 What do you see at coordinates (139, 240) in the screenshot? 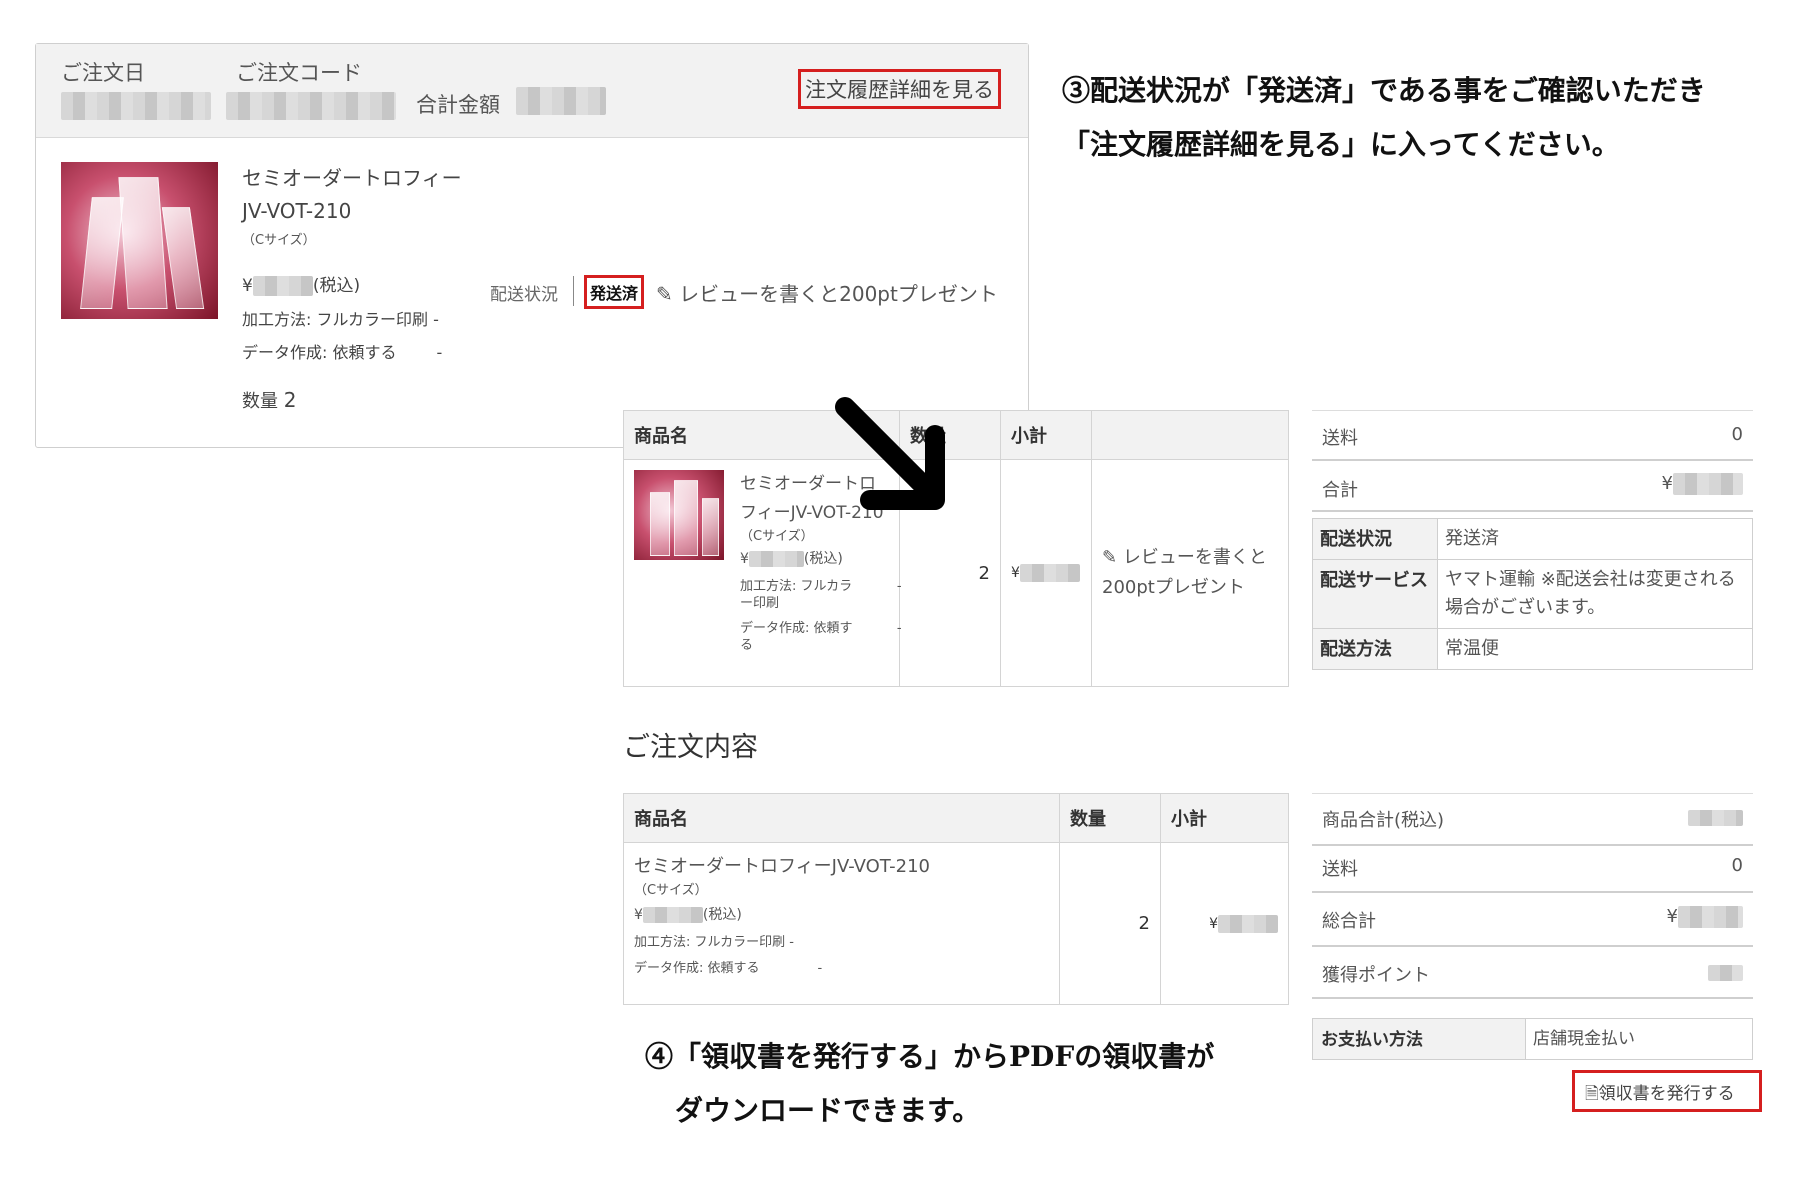
I see `product-image` at bounding box center [139, 240].